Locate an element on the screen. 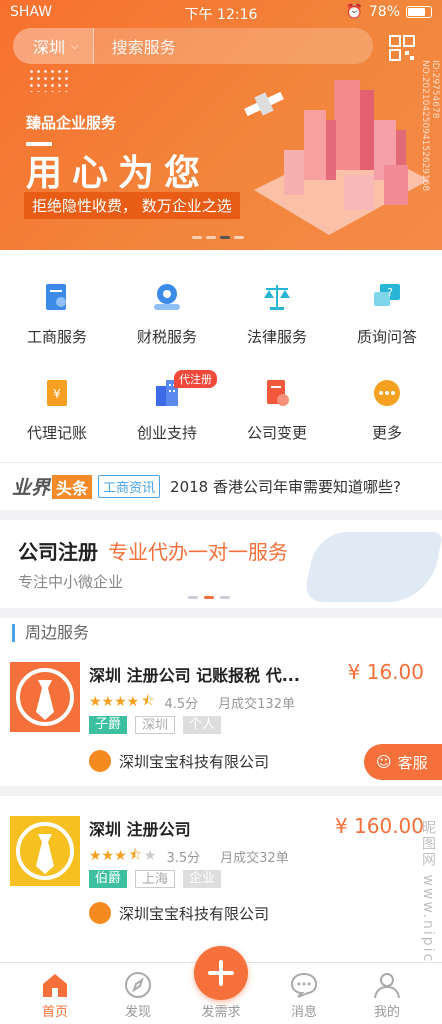  tag-type: 个人 is located at coordinates (202, 725).